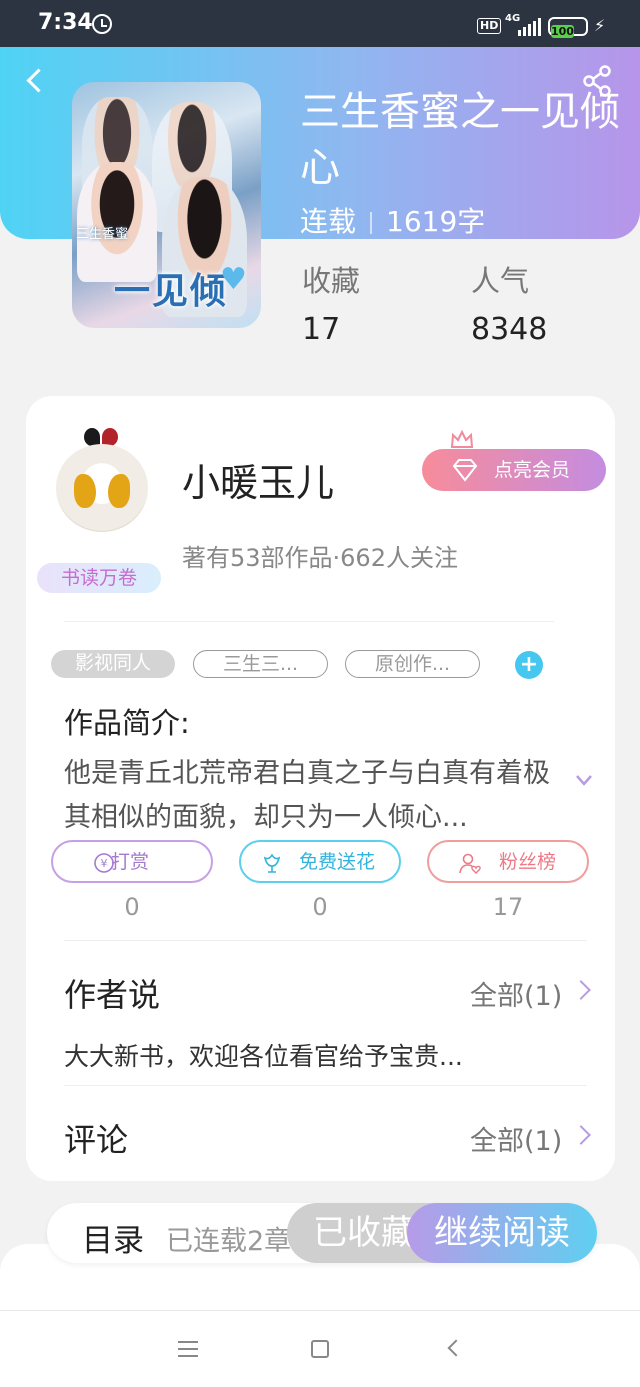 This screenshot has width=640, height=1387. I want to click on book-meta: 连载 1619字, so click(392, 220).